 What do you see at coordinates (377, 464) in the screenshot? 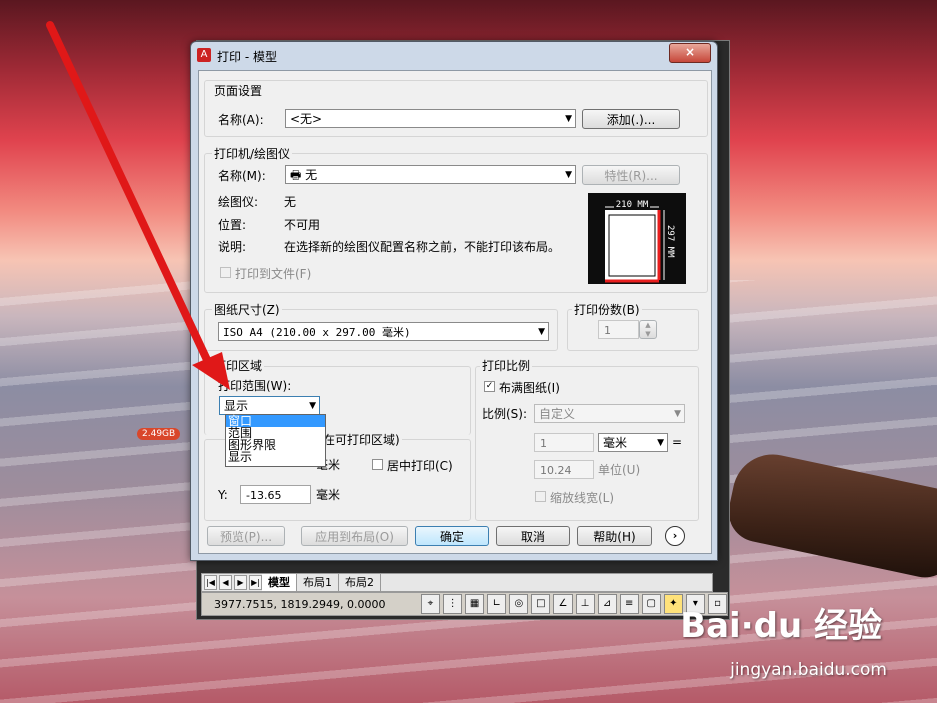
I see `center-plot-checkbox` at bounding box center [377, 464].